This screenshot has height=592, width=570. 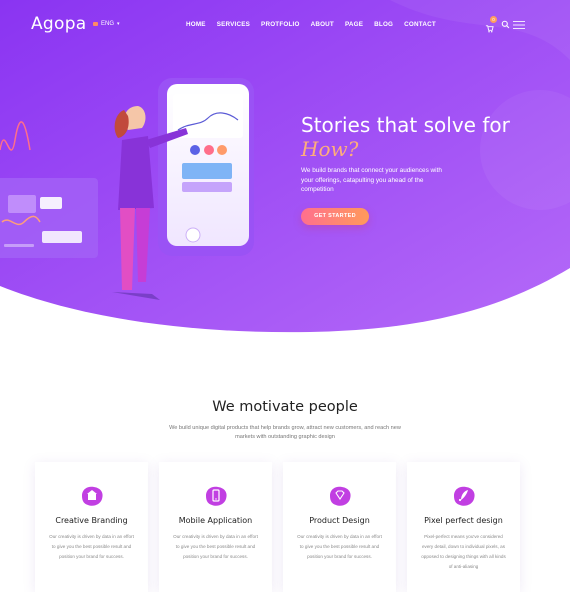 I want to click on cart-count-badge: 0, so click(x=493, y=19).